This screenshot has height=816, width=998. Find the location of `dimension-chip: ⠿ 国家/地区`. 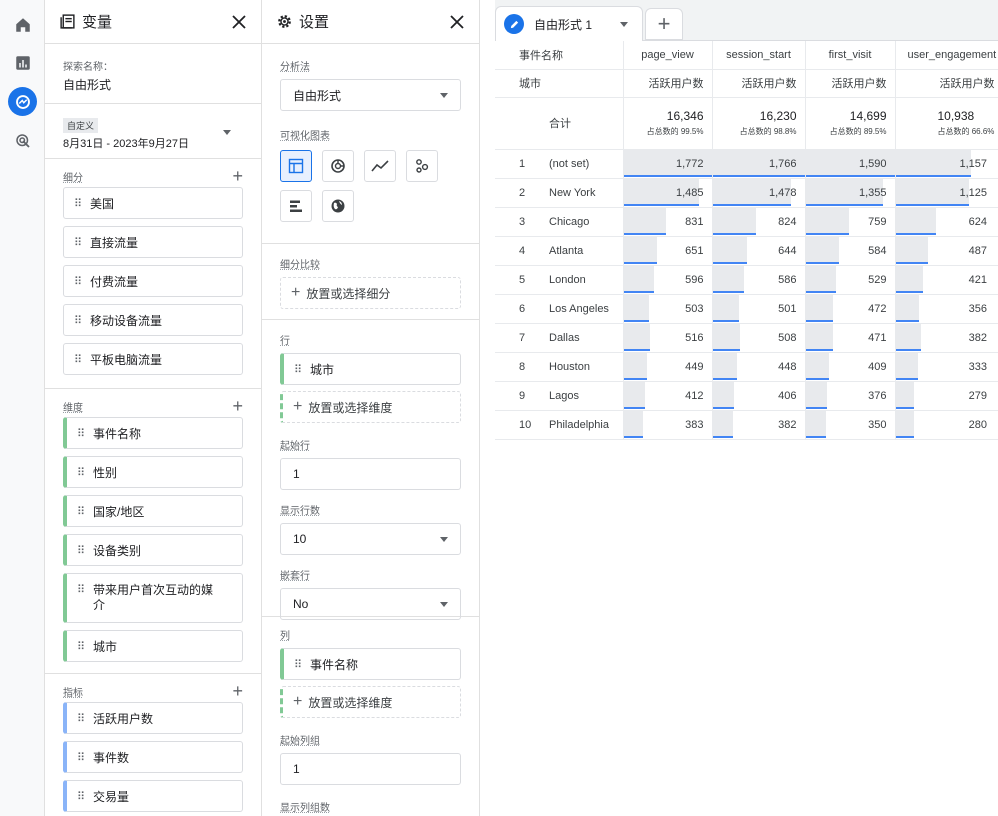

dimension-chip: ⠿ 国家/地区 is located at coordinates (153, 511).